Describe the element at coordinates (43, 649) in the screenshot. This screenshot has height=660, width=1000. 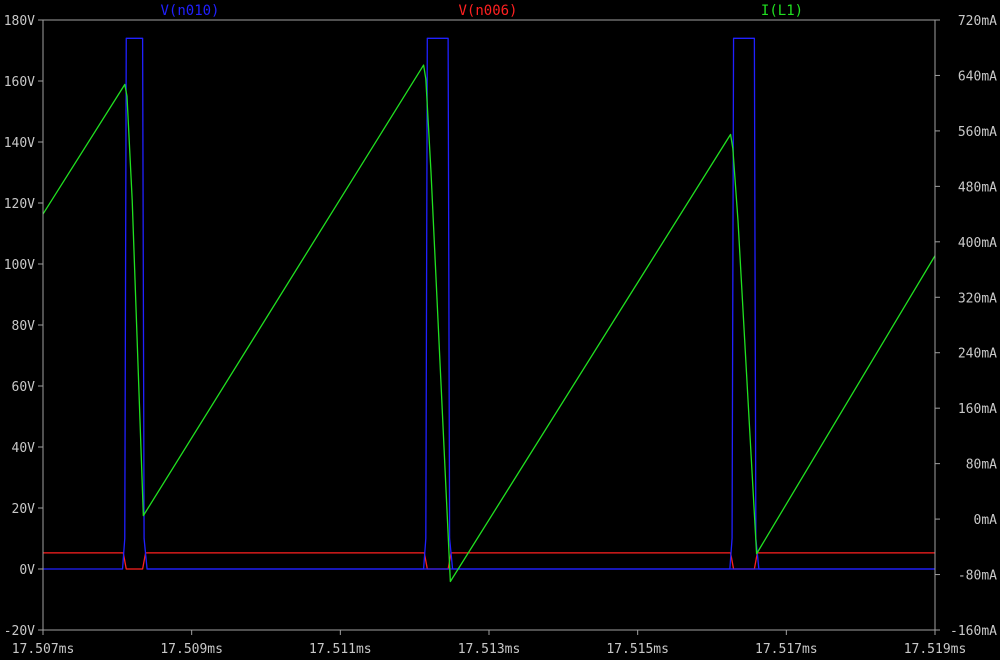
I see `x-tick-label: 17.507ms` at that location.